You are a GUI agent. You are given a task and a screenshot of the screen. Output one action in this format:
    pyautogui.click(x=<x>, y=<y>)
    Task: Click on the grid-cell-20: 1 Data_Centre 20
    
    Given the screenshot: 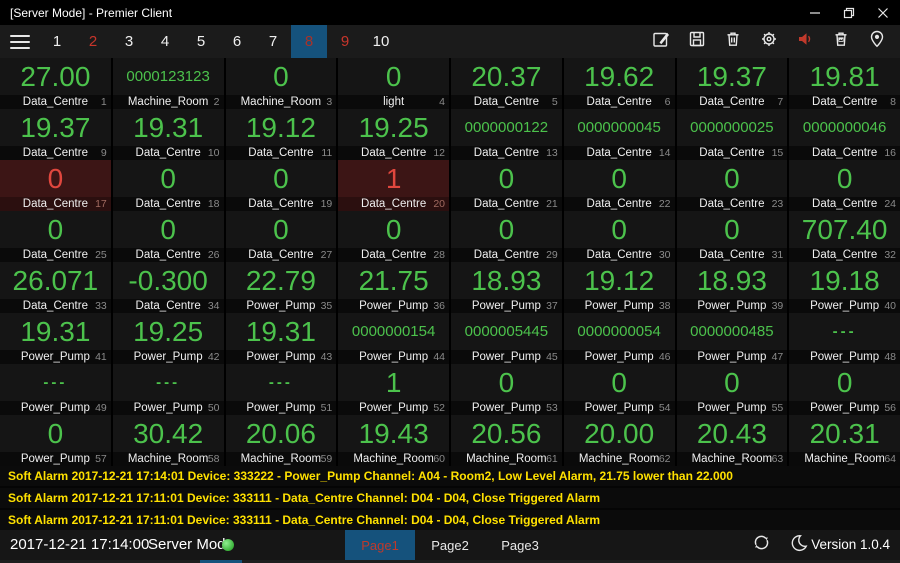 What is the action you would take?
    pyautogui.click(x=393, y=185)
    